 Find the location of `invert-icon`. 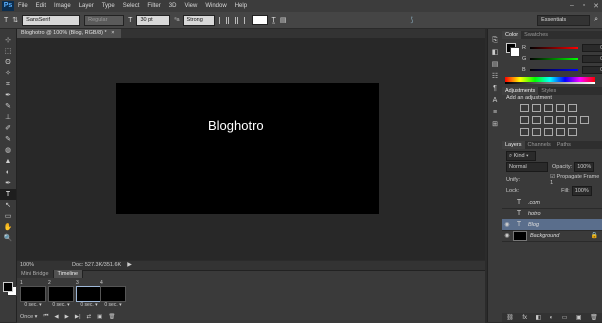

invert-icon is located at coordinates (524, 132).